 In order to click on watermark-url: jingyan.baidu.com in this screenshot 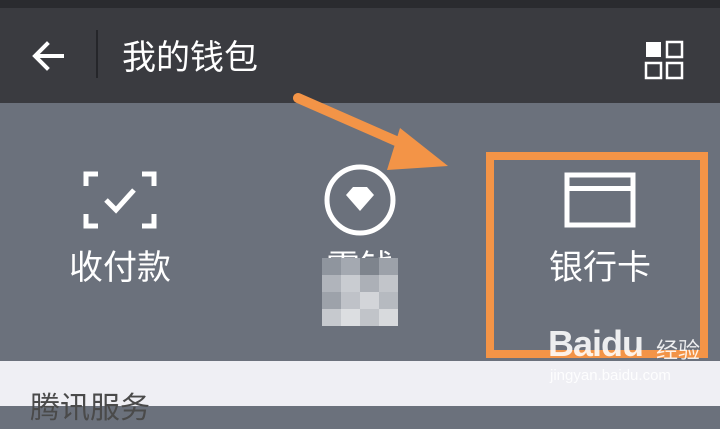, I will do `click(610, 375)`.